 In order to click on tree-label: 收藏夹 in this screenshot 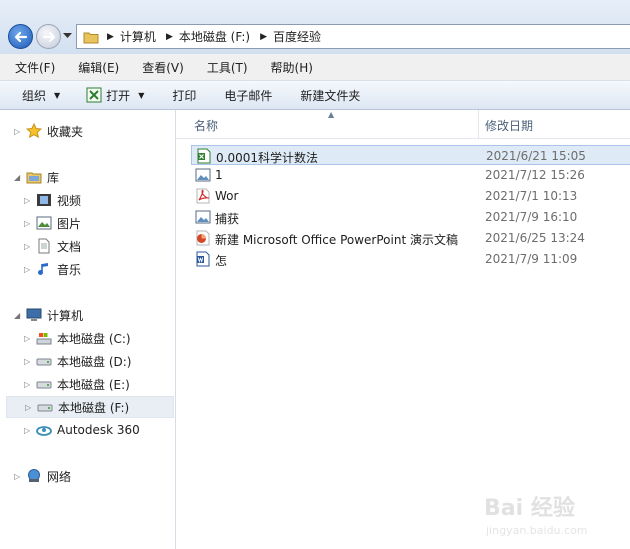, I will do `click(65, 131)`.